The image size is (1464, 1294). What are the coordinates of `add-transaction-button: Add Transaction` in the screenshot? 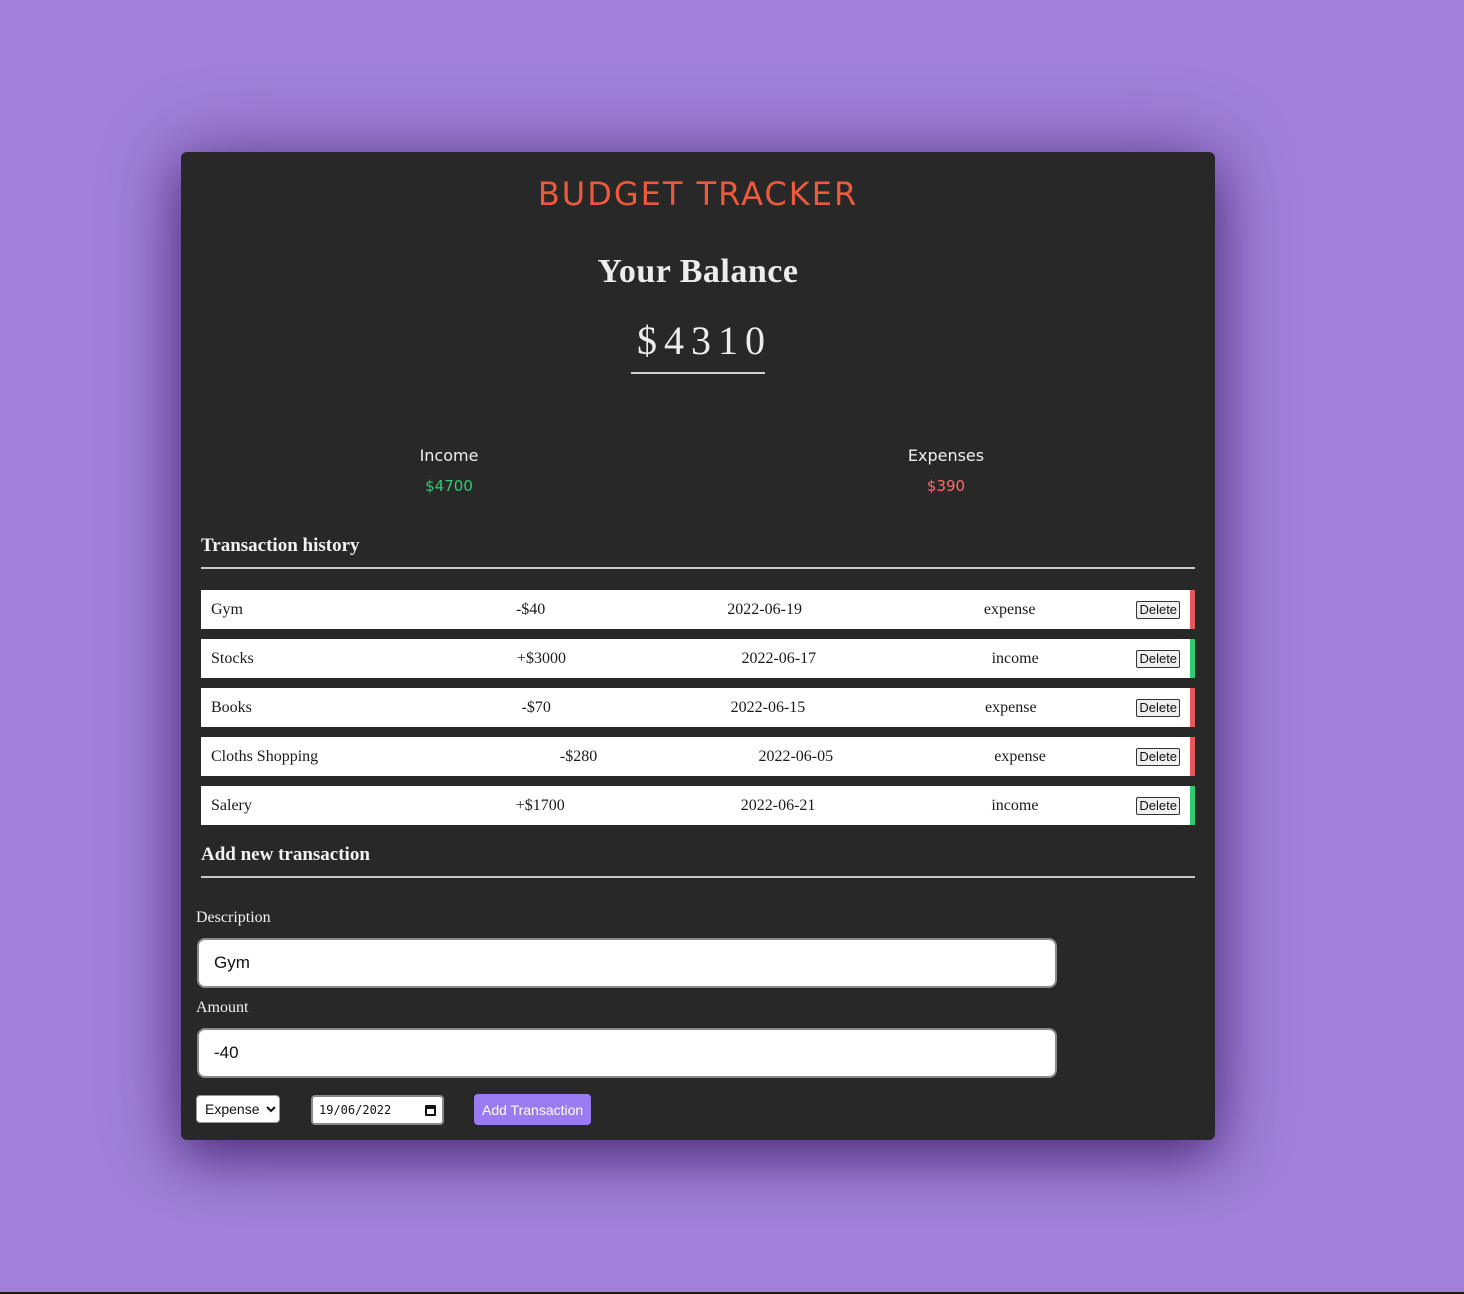 It's located at (533, 1109).